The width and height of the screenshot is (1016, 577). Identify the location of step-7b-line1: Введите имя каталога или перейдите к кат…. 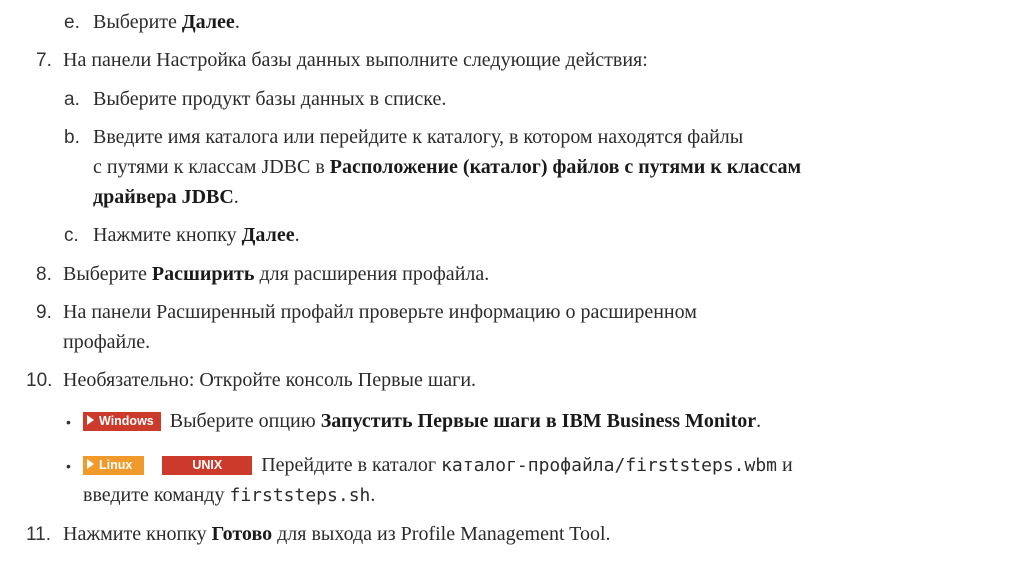
(418, 137).